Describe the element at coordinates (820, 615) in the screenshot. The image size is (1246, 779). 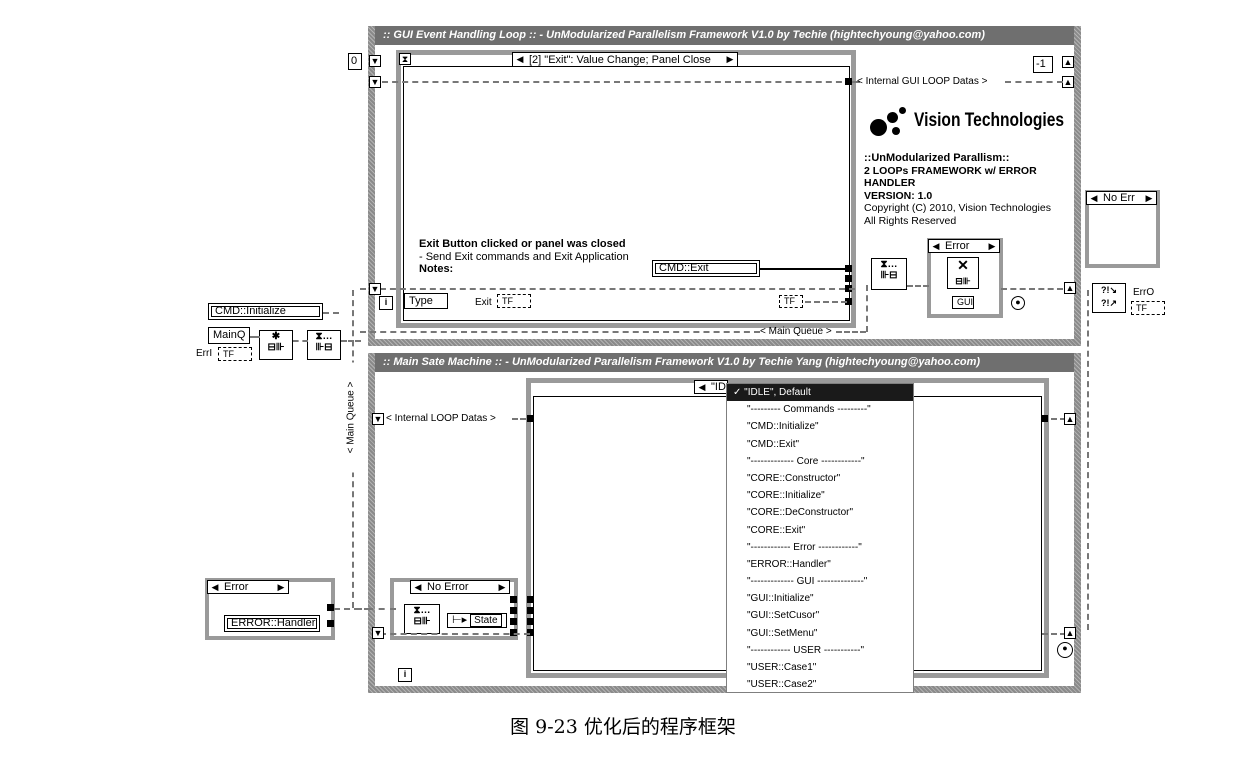
I see `menu-item-gui-setcusor: "GUI::SetCusor"` at that location.